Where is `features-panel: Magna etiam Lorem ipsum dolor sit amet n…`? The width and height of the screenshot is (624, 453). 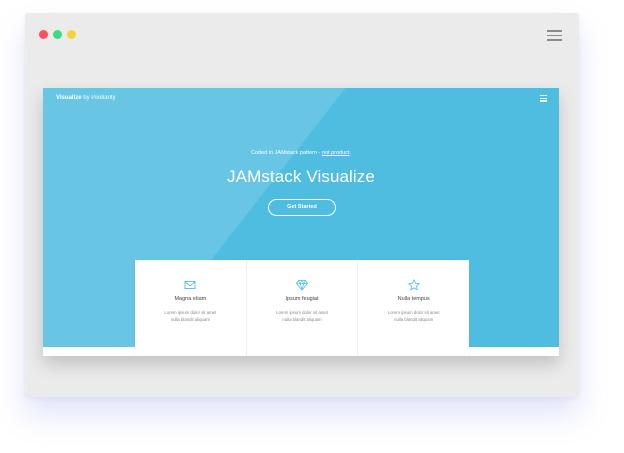 features-panel: Magna etiam Lorem ipsum dolor sit amet n… is located at coordinates (302, 308).